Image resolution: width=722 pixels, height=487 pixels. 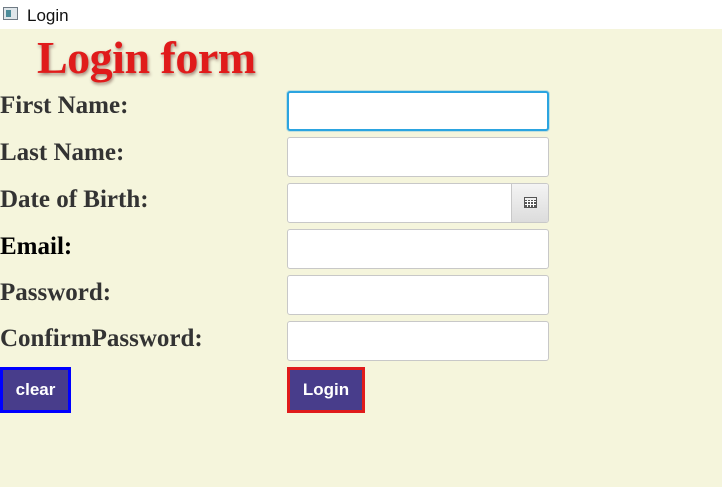 I want to click on confirm-password-label: ConfirmPassword:, so click(x=101, y=338).